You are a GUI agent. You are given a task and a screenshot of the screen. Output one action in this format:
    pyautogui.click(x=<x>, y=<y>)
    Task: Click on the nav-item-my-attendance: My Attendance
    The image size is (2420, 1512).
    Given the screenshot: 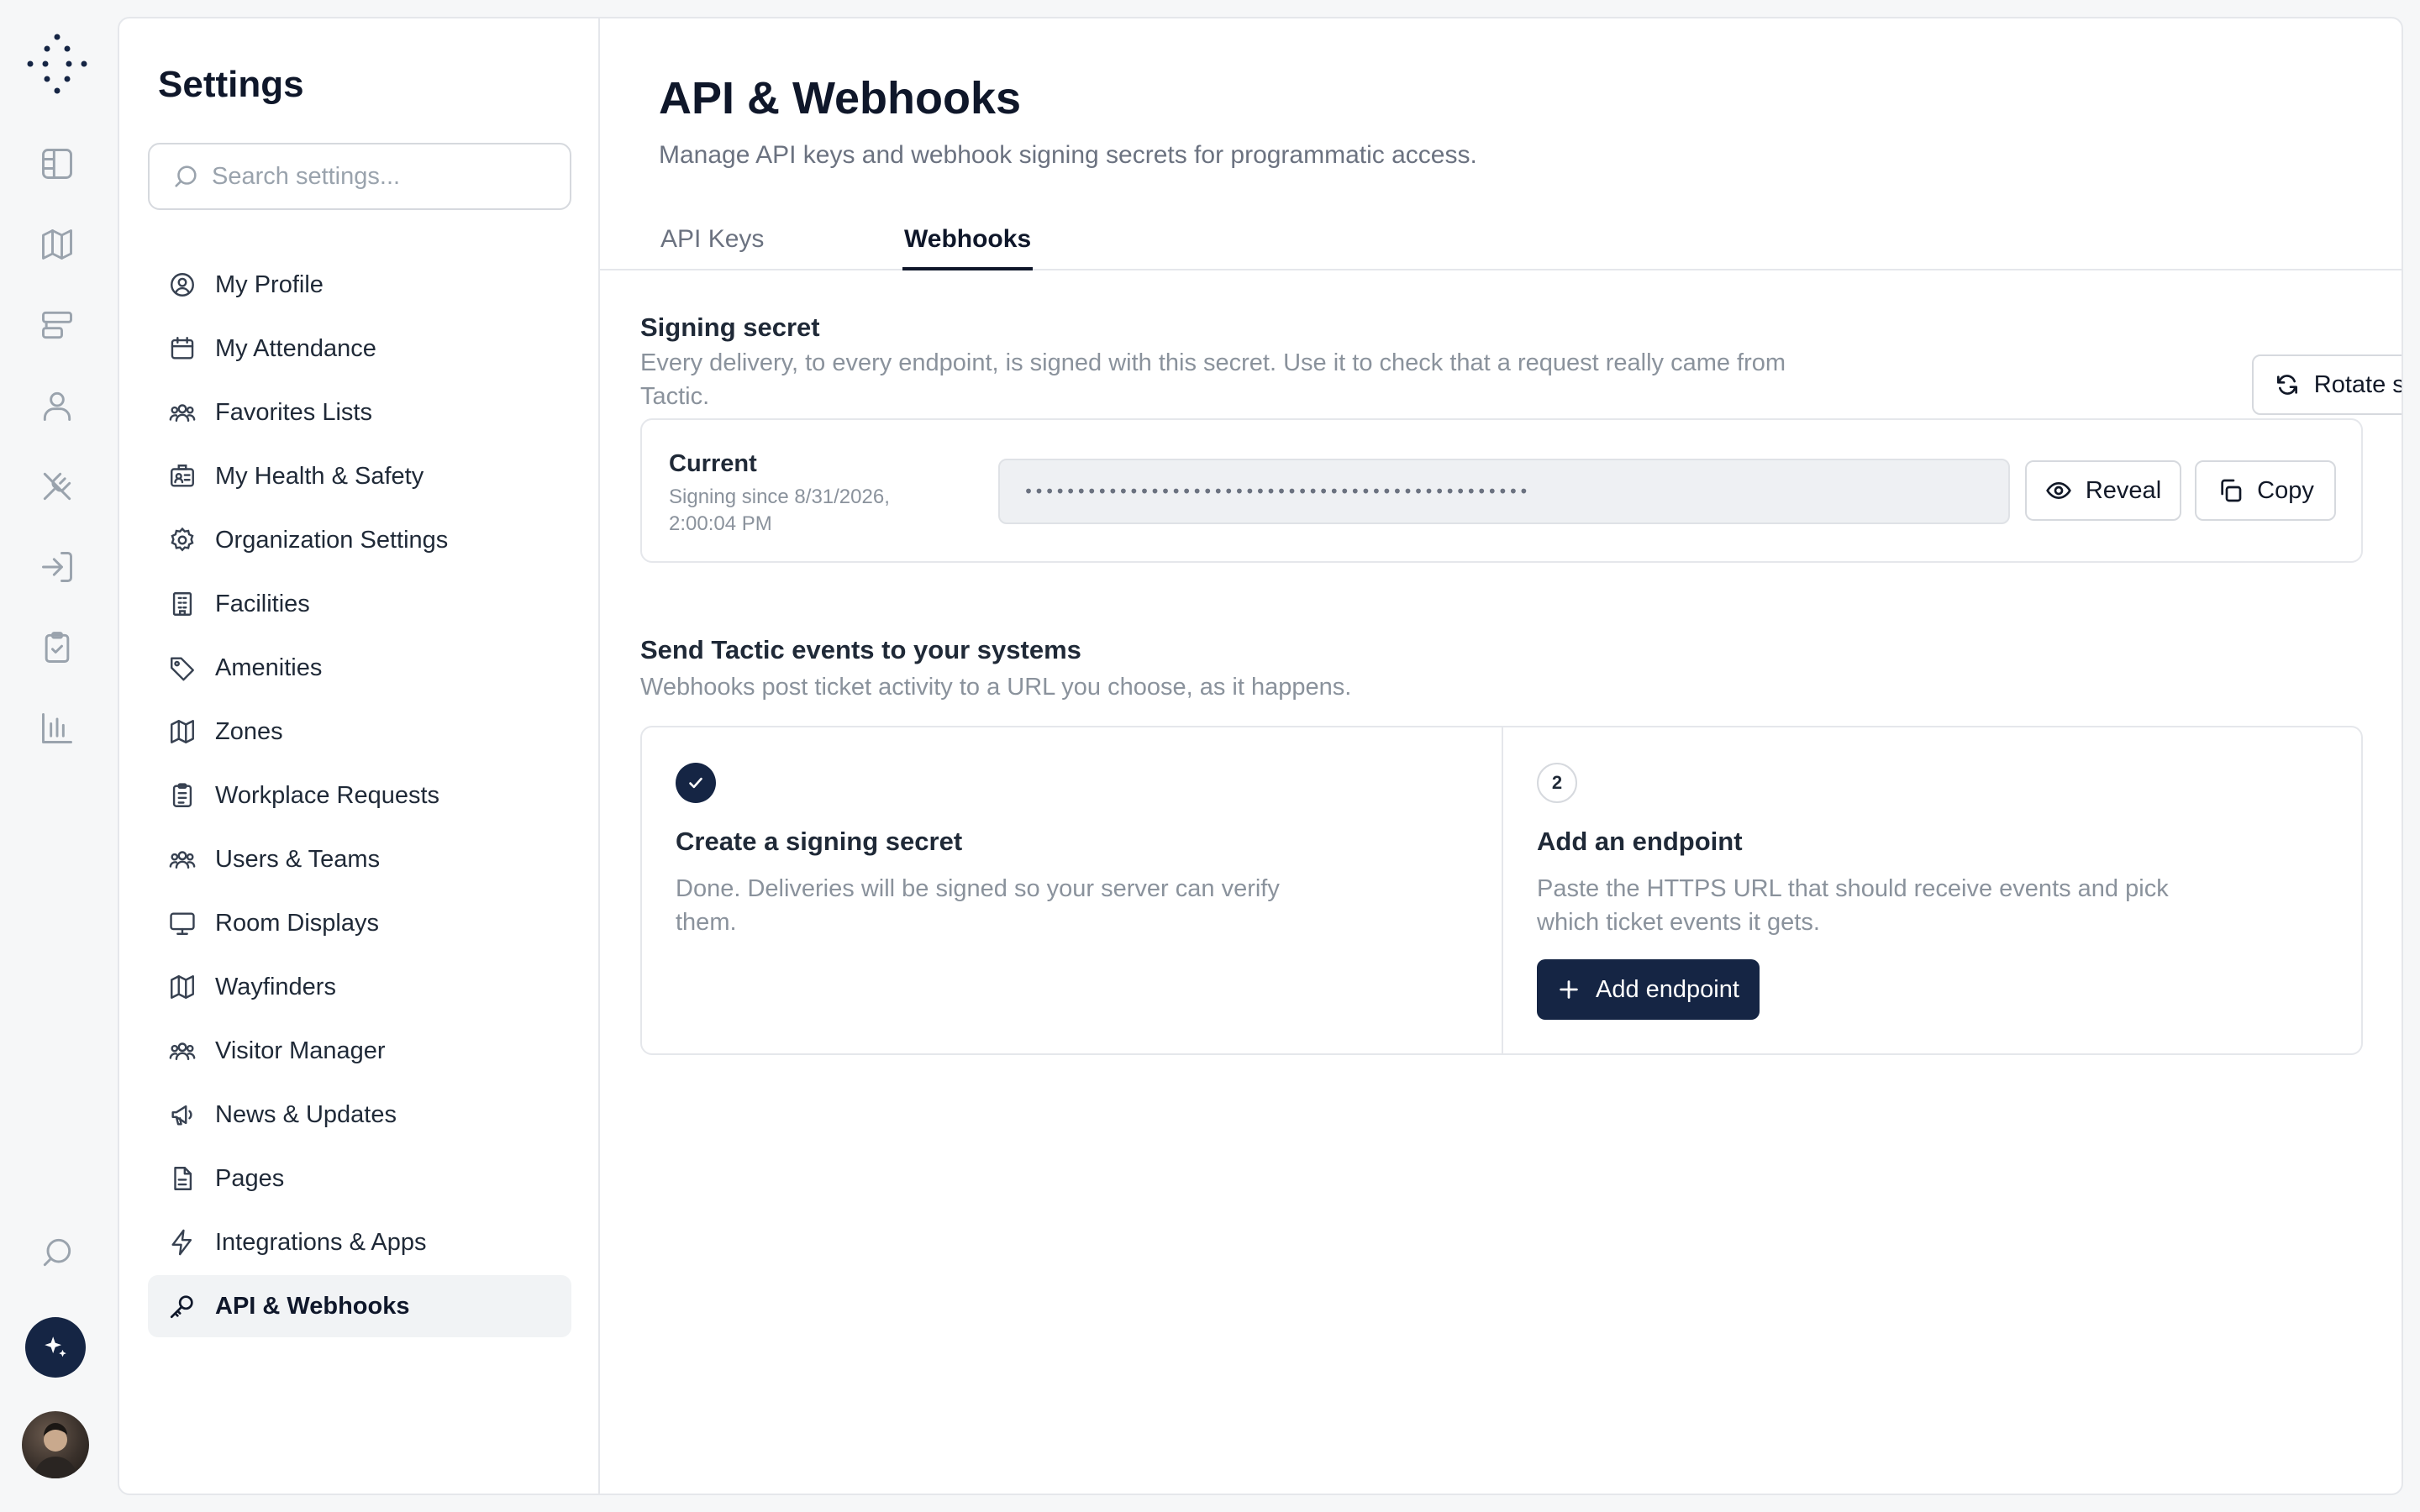 What is the action you would take?
    pyautogui.click(x=359, y=349)
    